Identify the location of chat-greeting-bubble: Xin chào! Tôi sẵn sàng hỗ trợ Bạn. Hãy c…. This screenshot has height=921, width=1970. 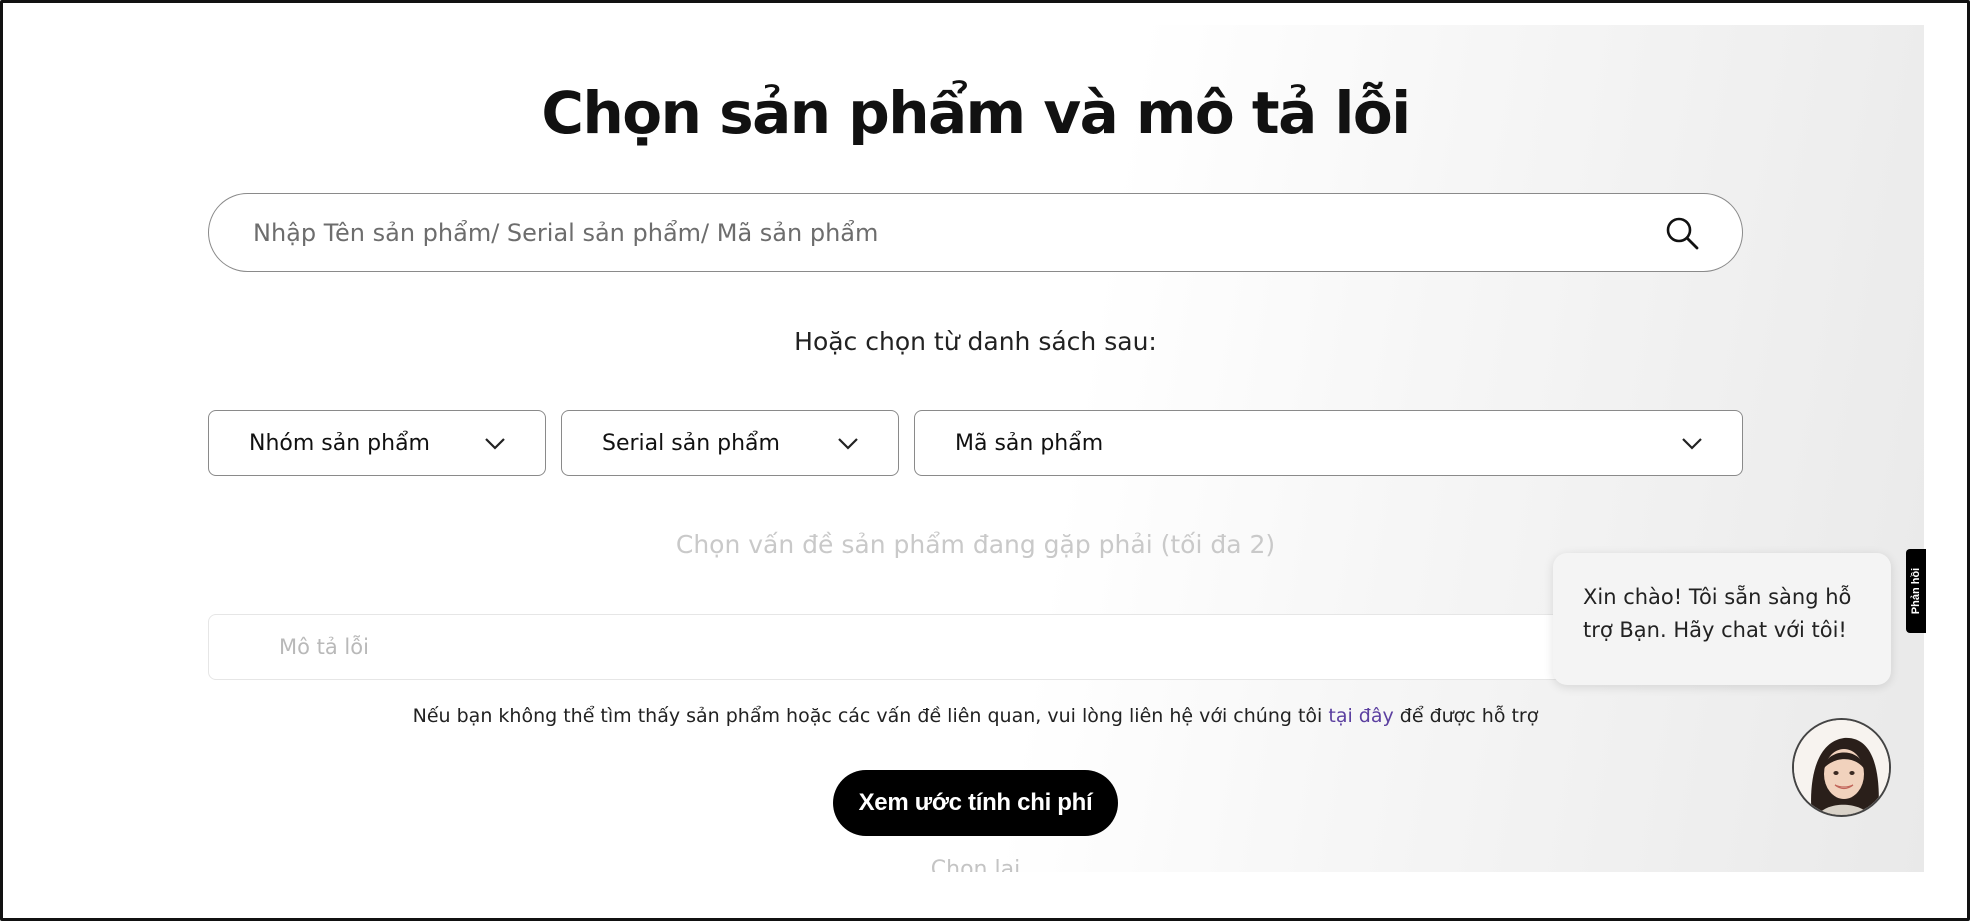
(1722, 619).